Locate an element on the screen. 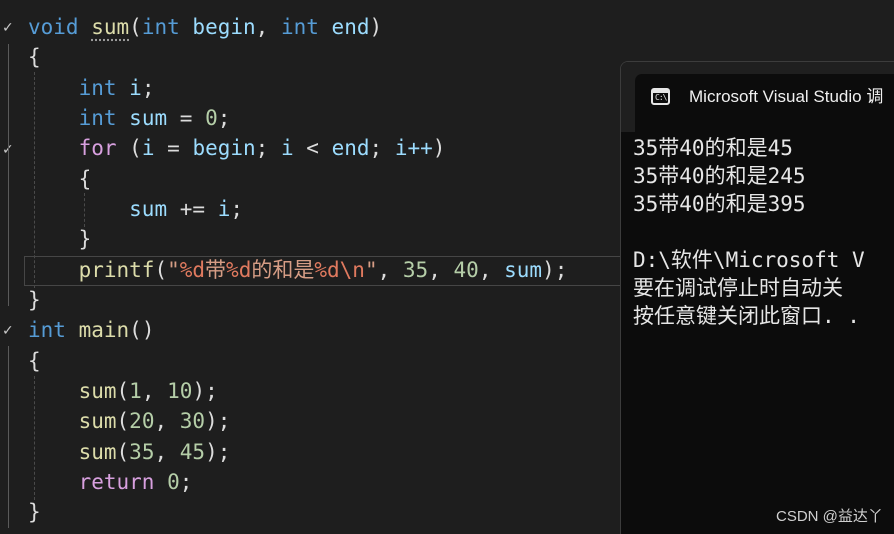 The image size is (894, 534). console-tab: C:\ Microsoft Visual Studio 调 is located at coordinates (764, 103).